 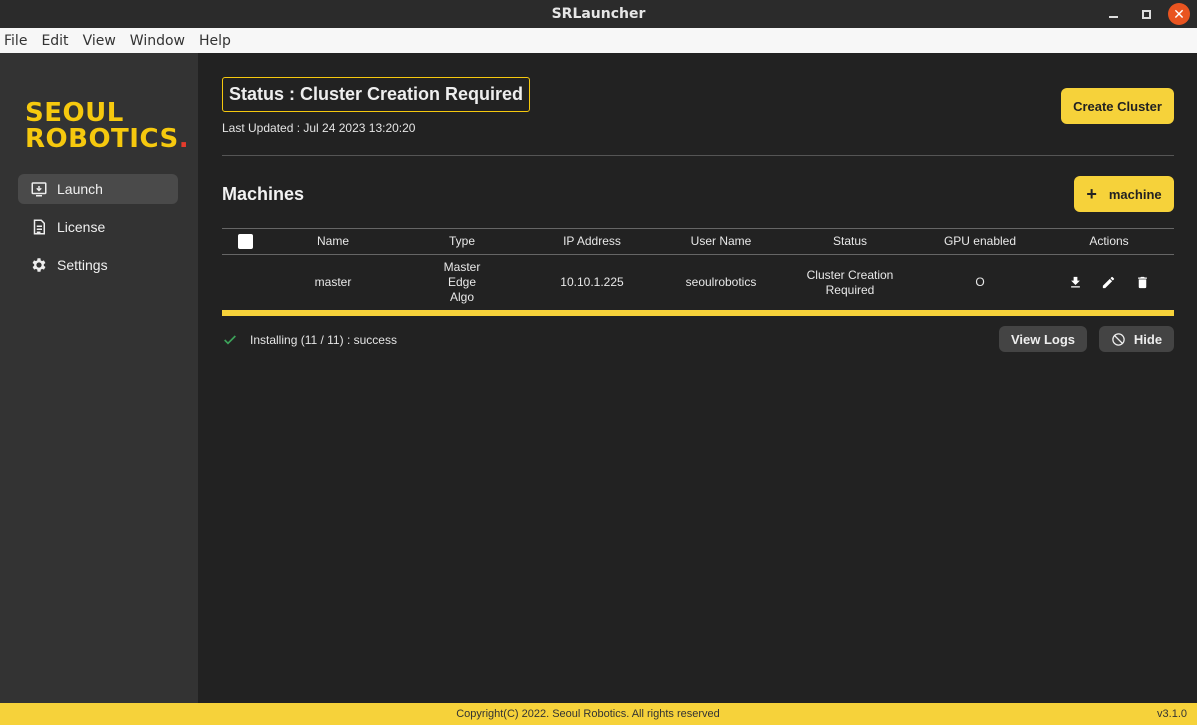 I want to click on minimize-button, so click(x=1113, y=14).